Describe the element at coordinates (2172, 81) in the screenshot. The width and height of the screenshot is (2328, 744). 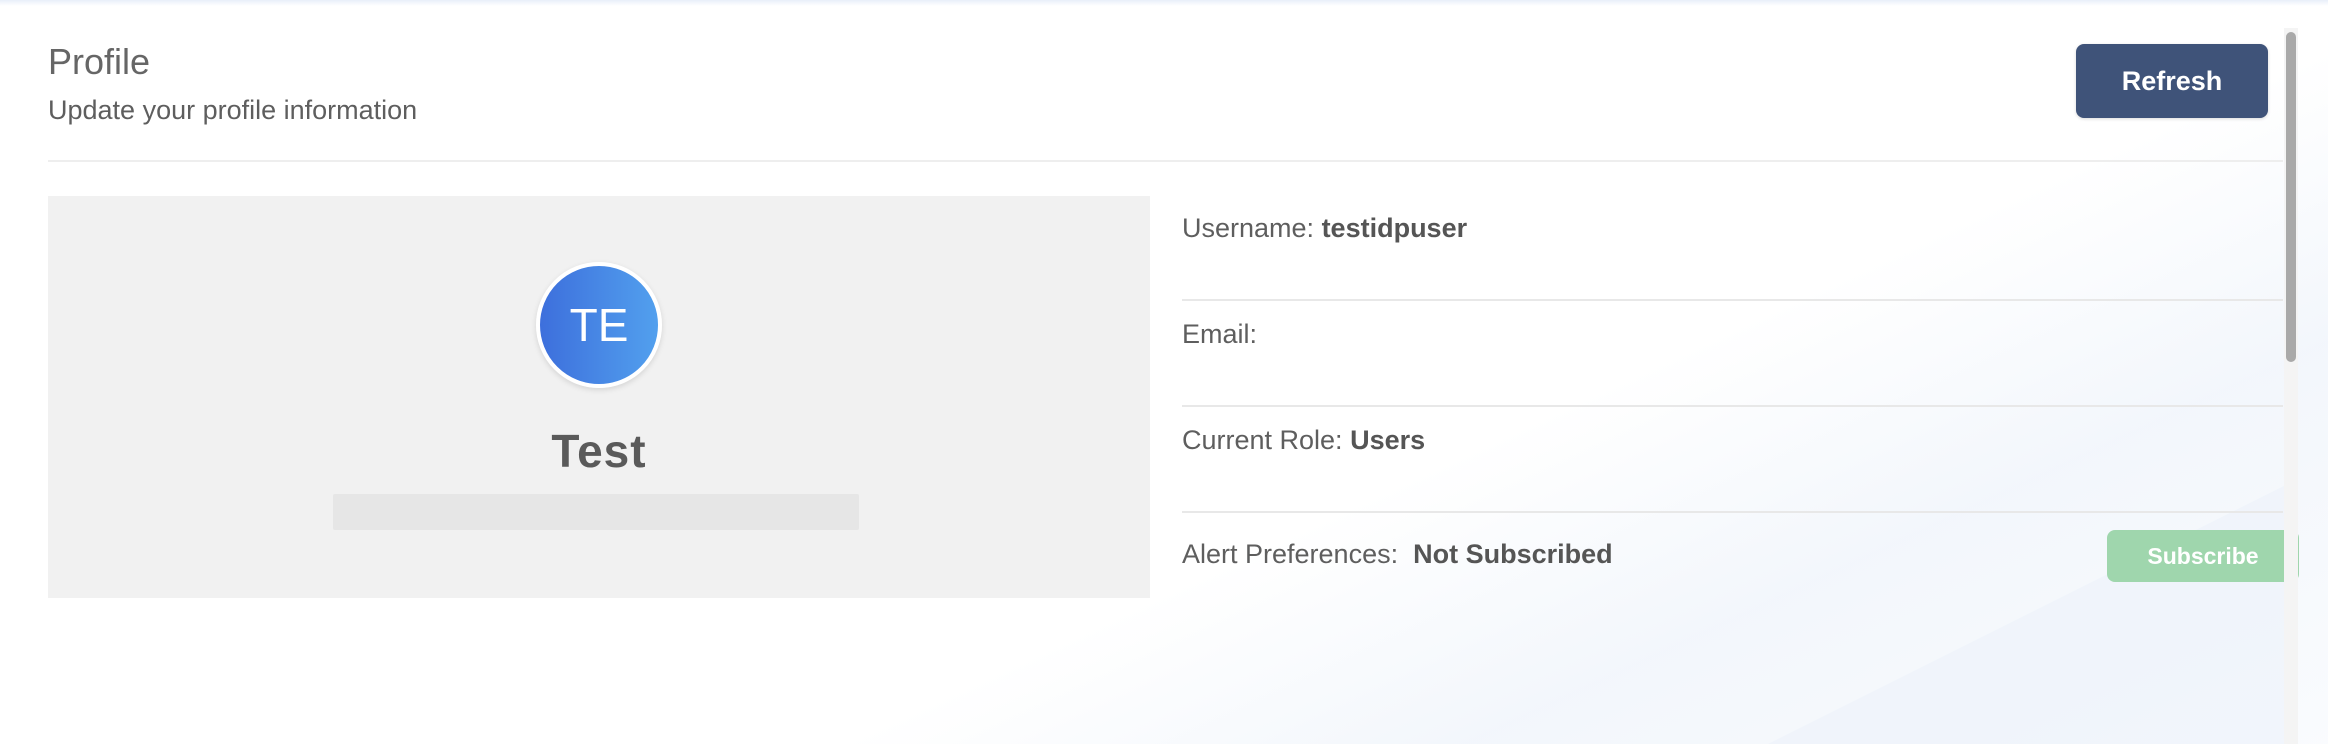
I see `refresh-button: Refresh` at that location.